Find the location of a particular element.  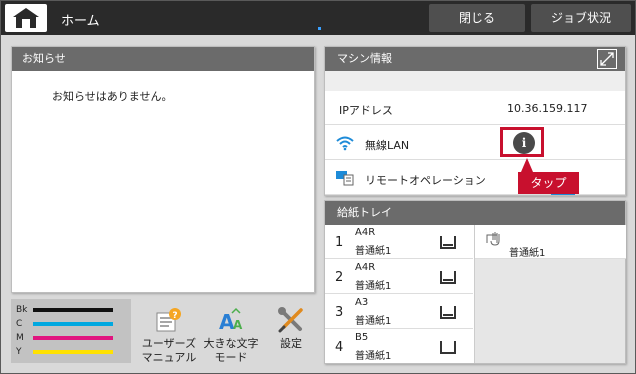

toner-bar-yellow is located at coordinates (73, 352).